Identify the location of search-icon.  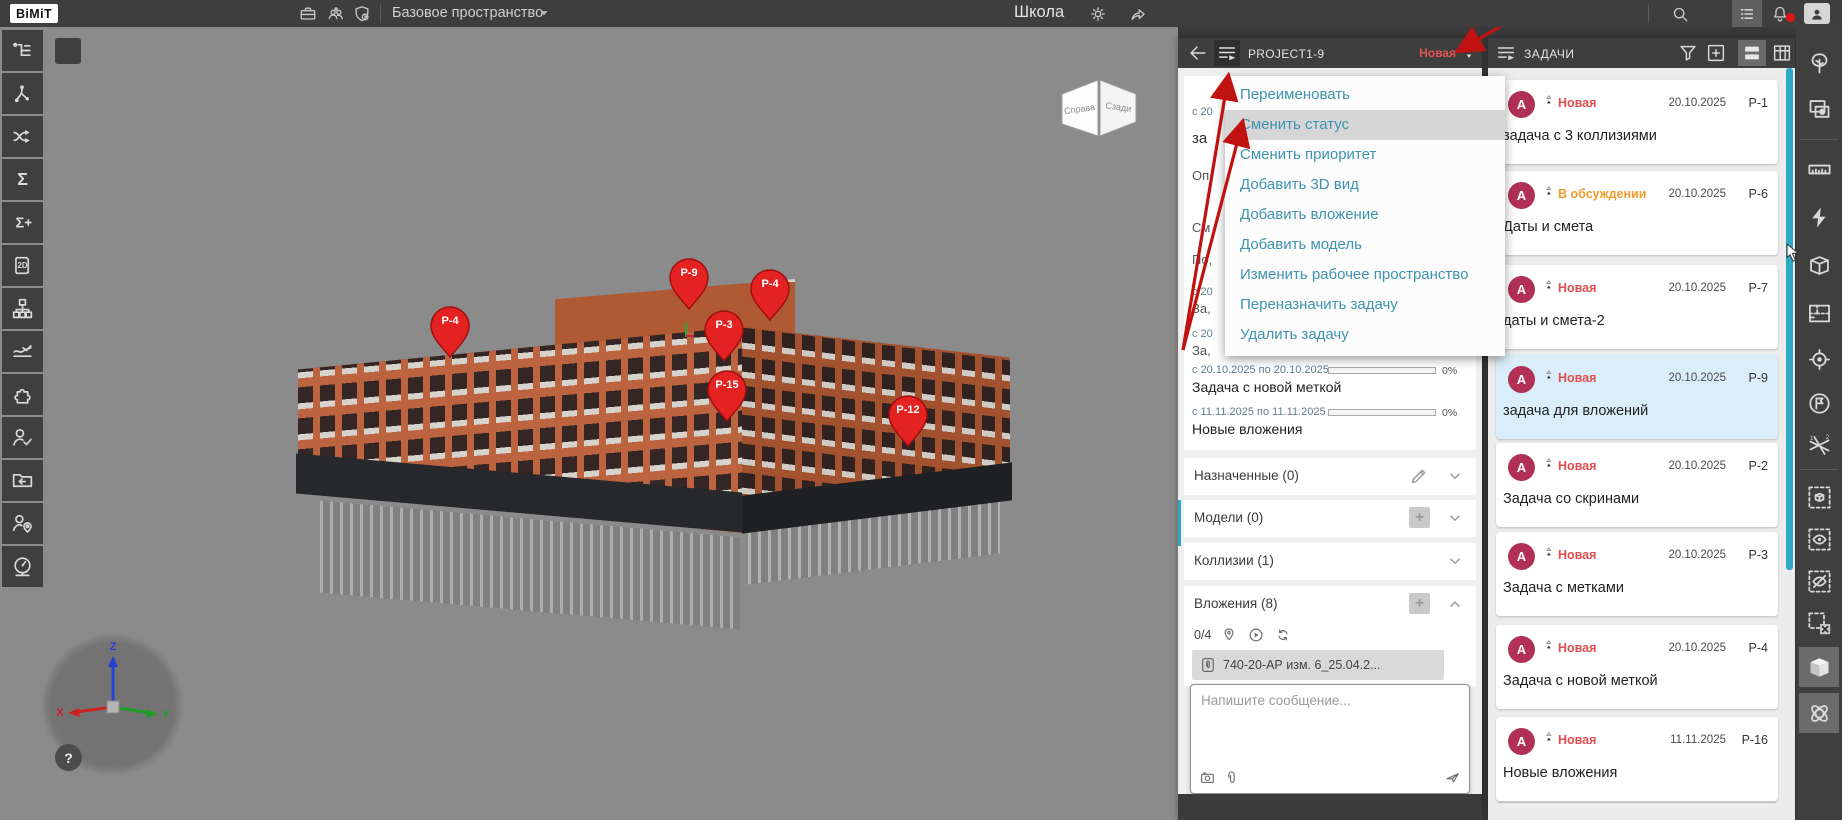
(1680, 14).